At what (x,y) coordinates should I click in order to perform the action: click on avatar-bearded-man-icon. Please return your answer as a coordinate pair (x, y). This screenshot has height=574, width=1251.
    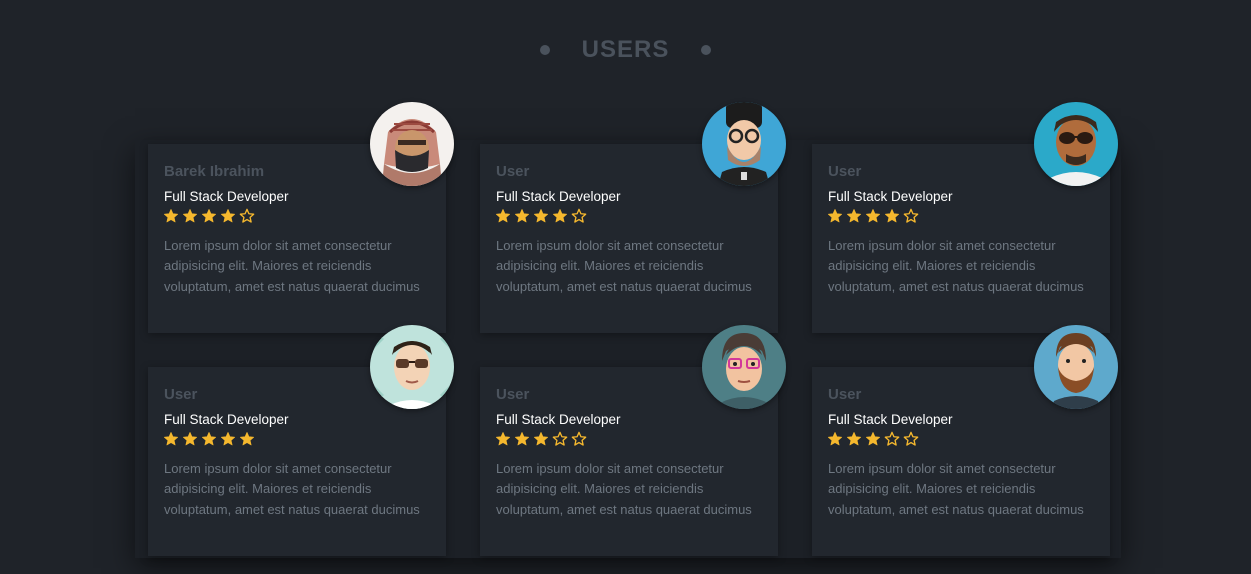
    Looking at the image, I should click on (1076, 367).